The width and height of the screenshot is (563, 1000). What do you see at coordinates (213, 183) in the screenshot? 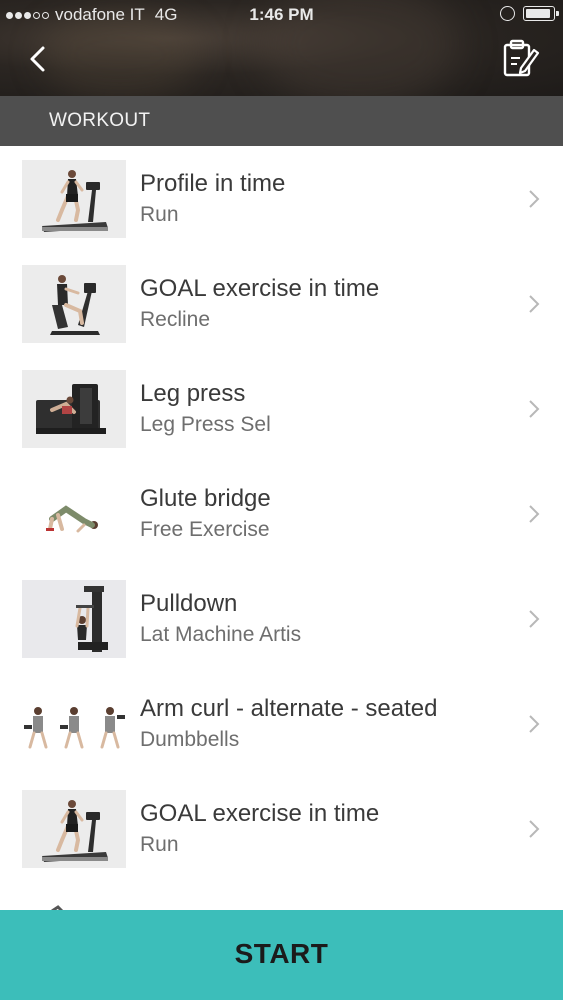
I see `exercise-title: Profile in time` at bounding box center [213, 183].